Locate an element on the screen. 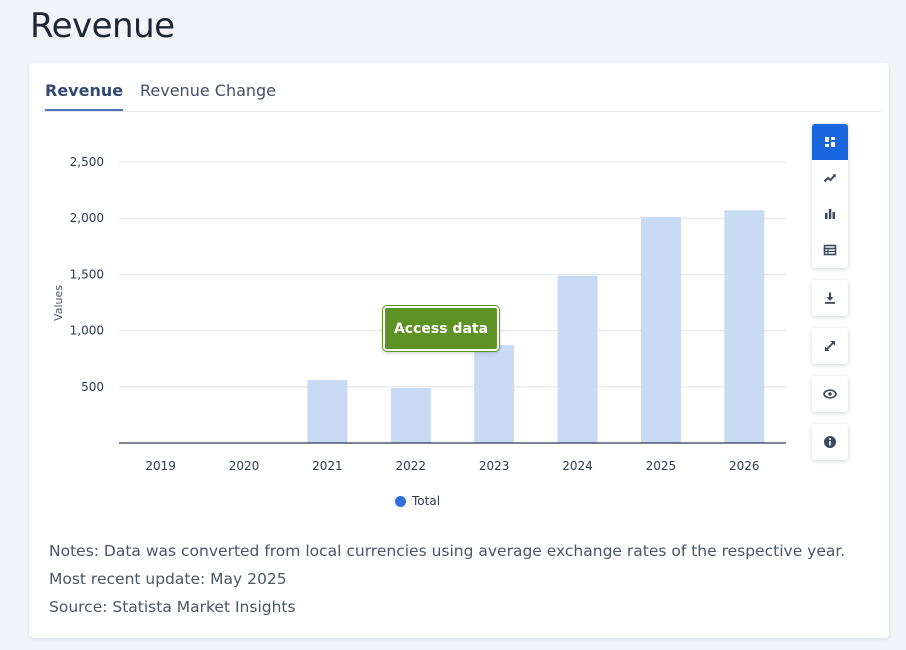 The height and width of the screenshot is (650, 906). y-axis-title: Values is located at coordinates (58, 303).